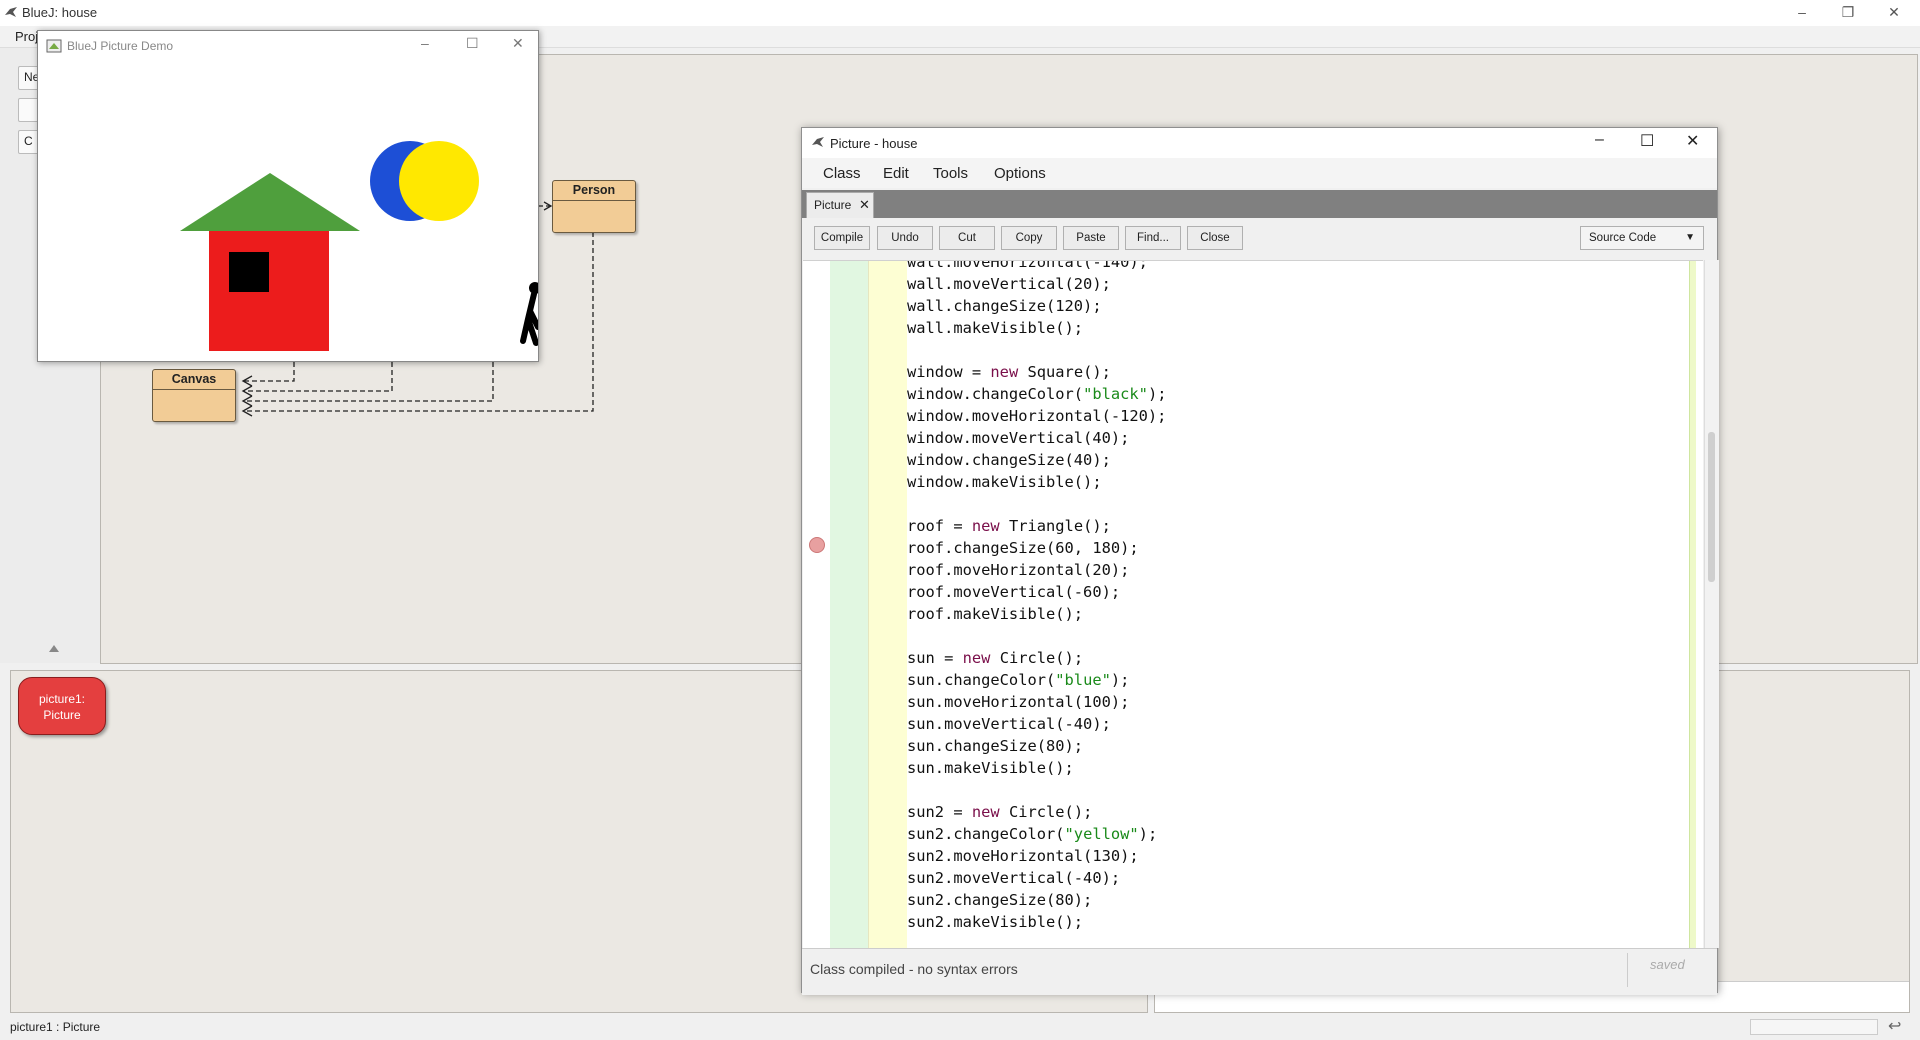  What do you see at coordinates (1599, 140) in the screenshot?
I see `editor-minimize-button: –` at bounding box center [1599, 140].